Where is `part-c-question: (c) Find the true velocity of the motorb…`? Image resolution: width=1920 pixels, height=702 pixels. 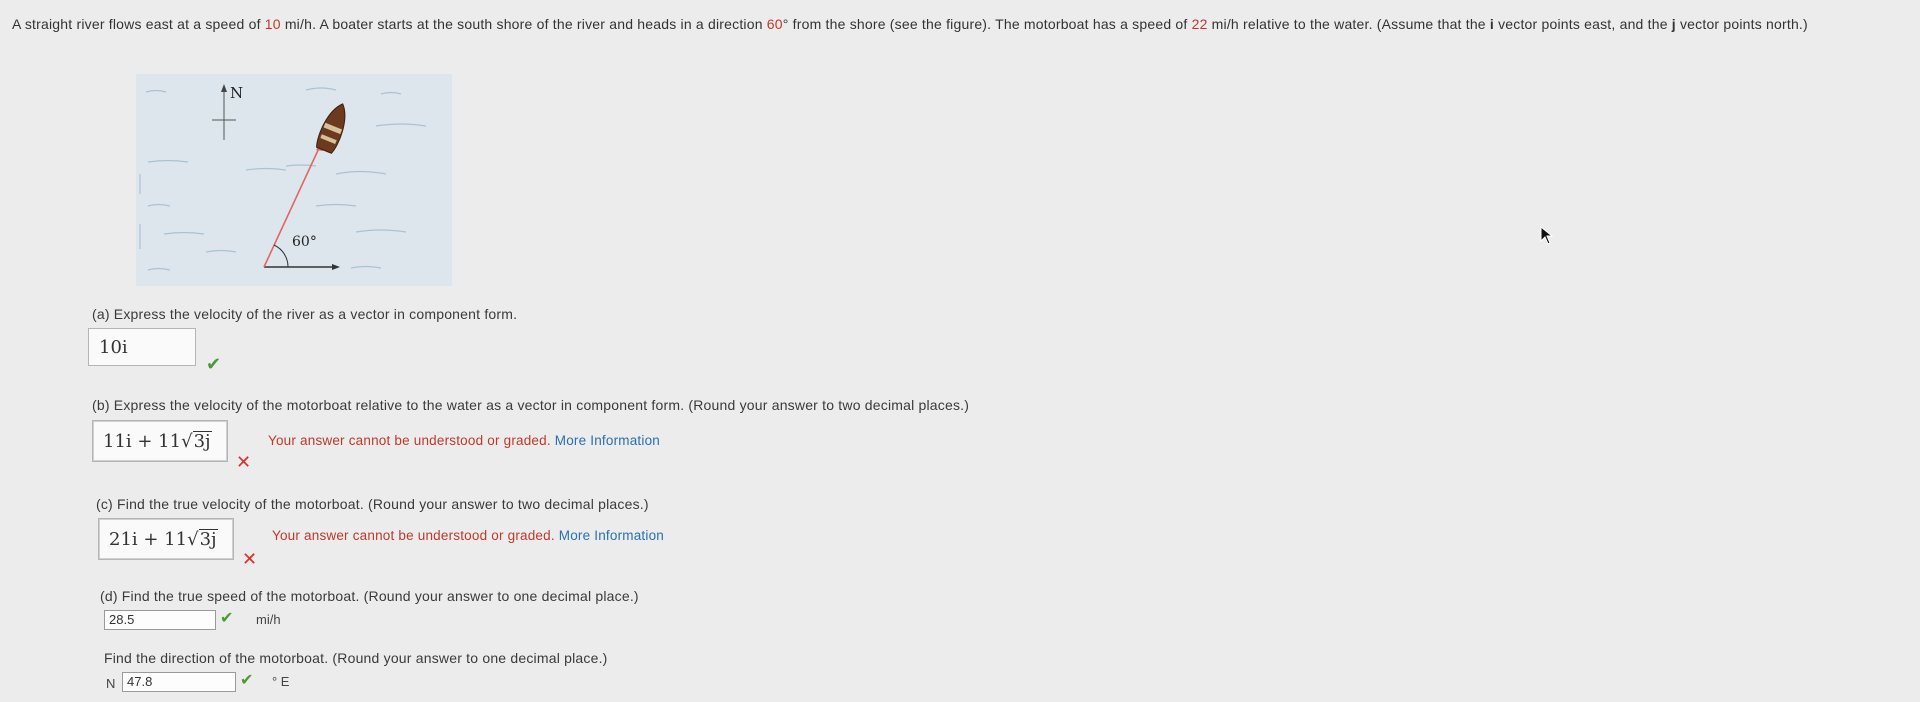
part-c-question: (c) Find the true velocity of the motorb… is located at coordinates (372, 504).